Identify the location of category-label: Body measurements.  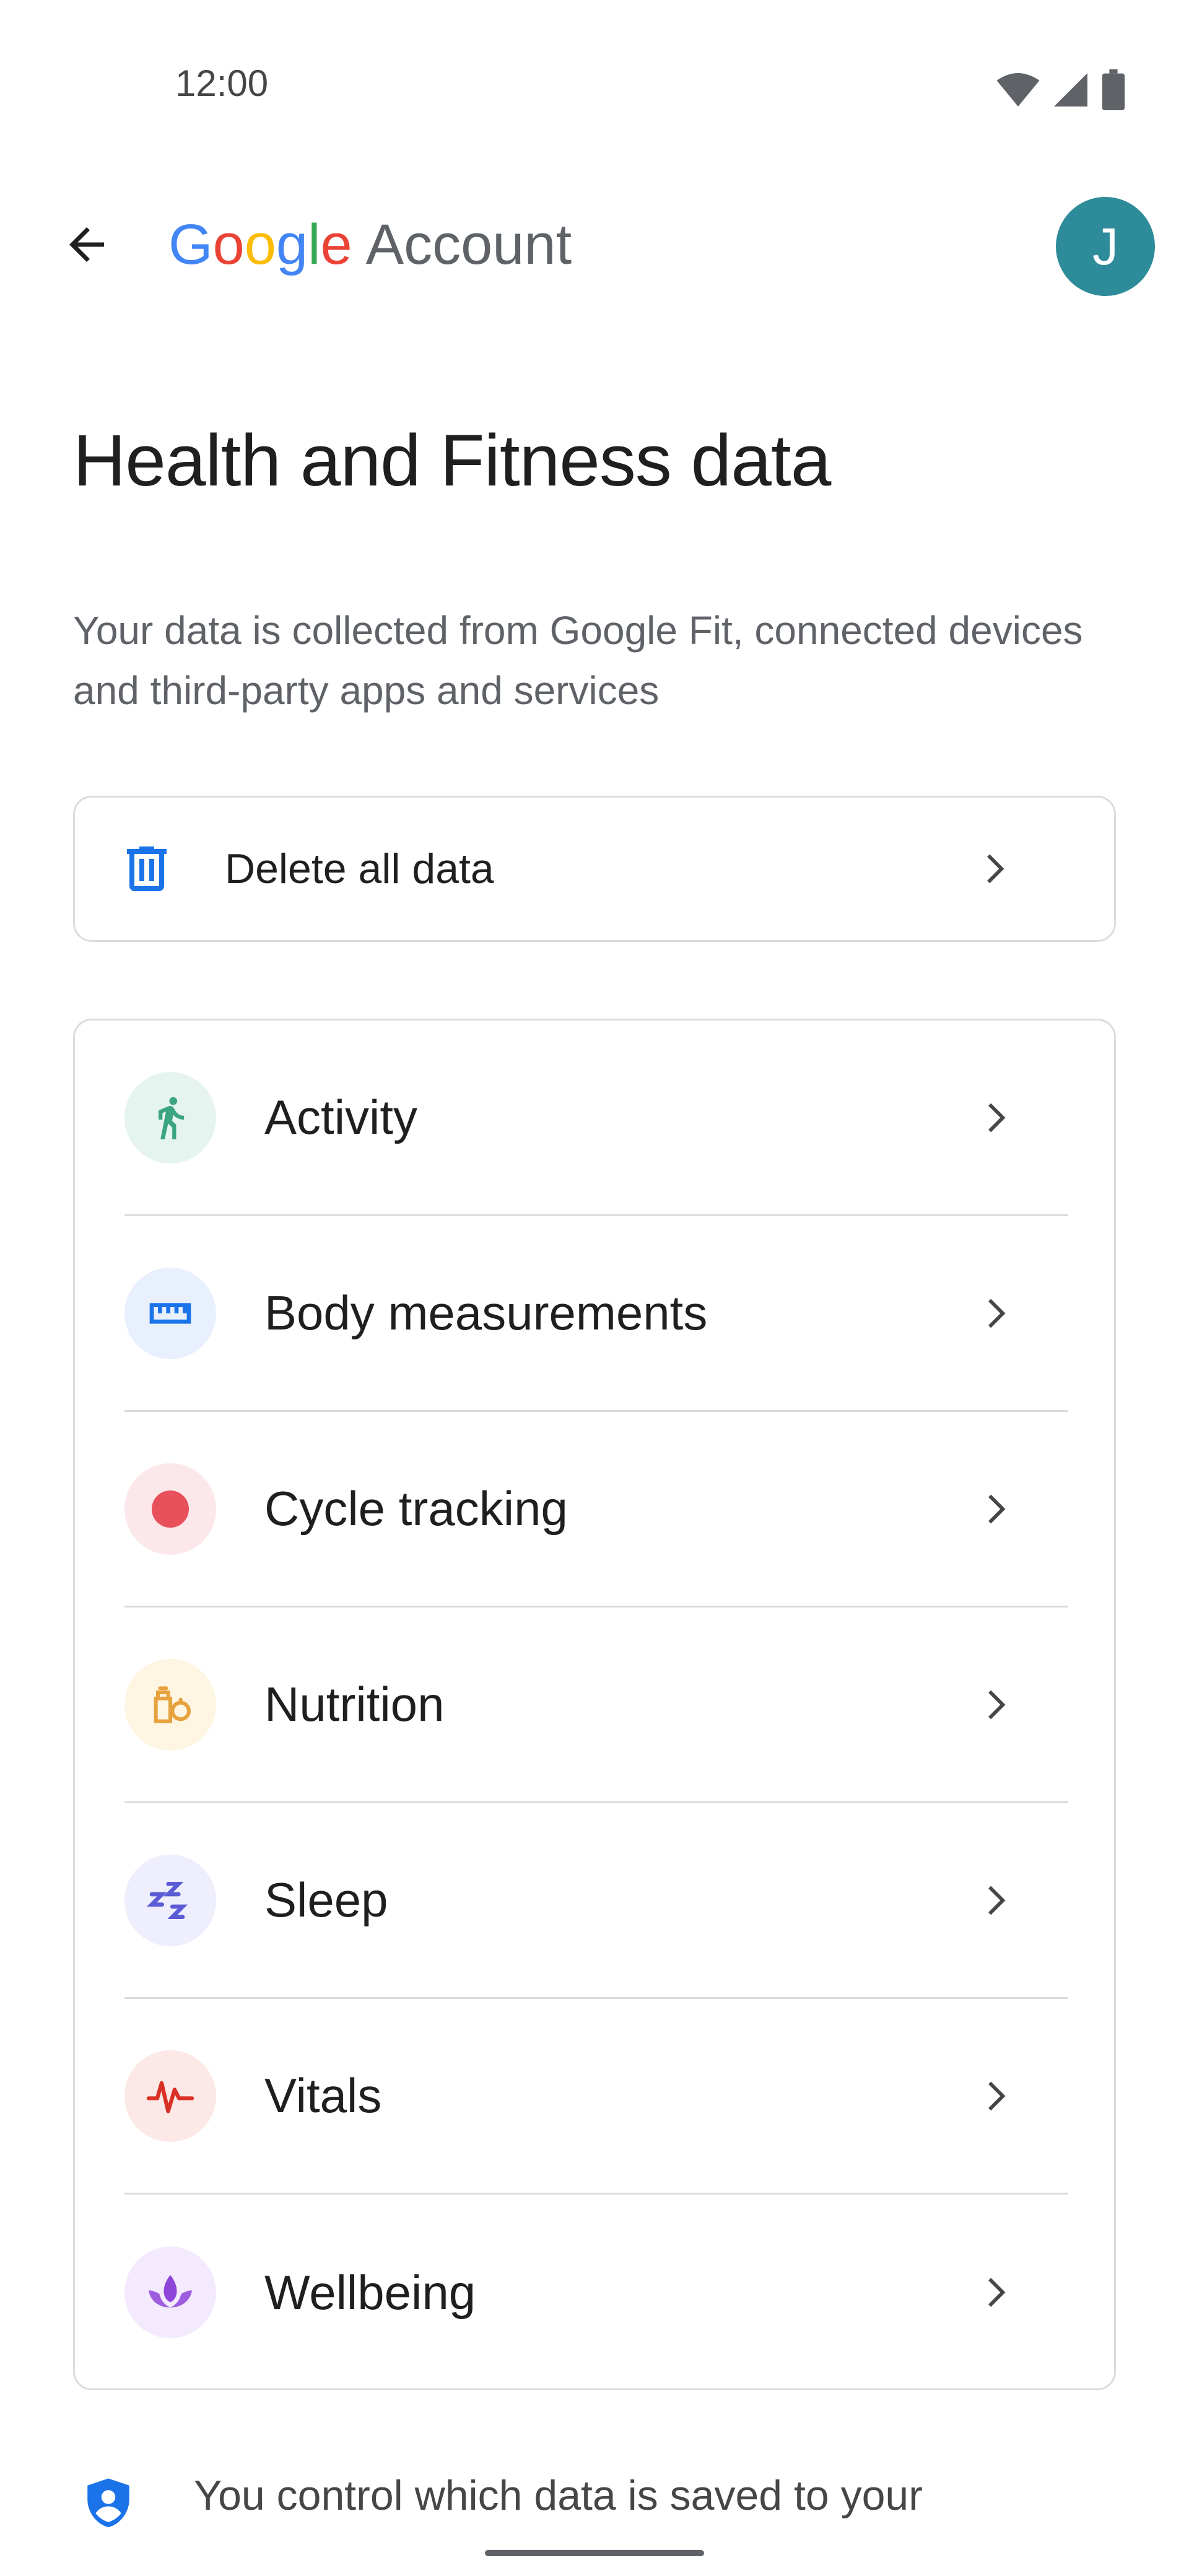
(486, 1313).